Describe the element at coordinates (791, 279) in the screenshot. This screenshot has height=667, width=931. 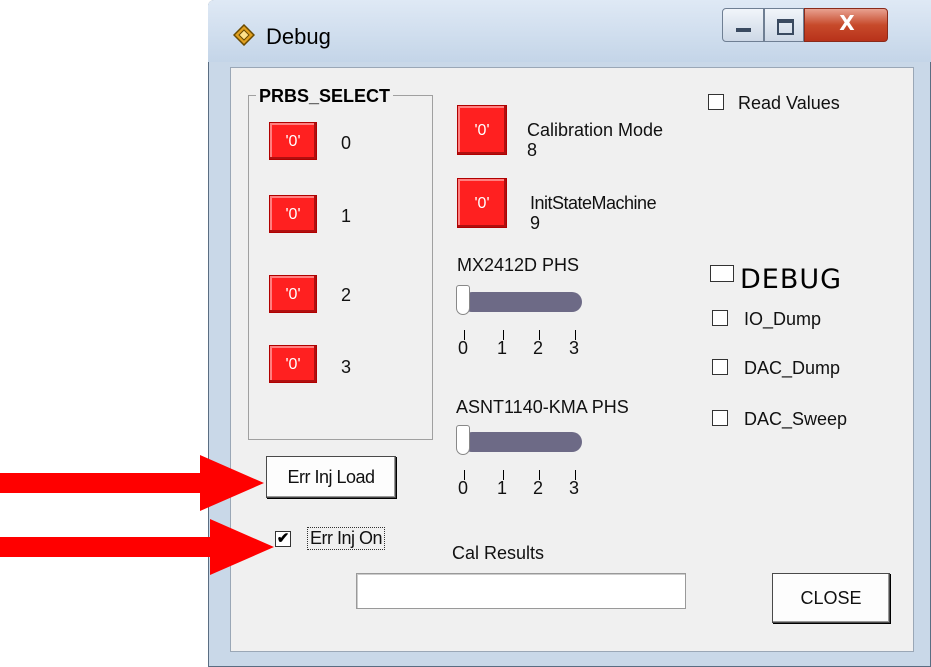
I see `debug-label: DEBUG` at that location.